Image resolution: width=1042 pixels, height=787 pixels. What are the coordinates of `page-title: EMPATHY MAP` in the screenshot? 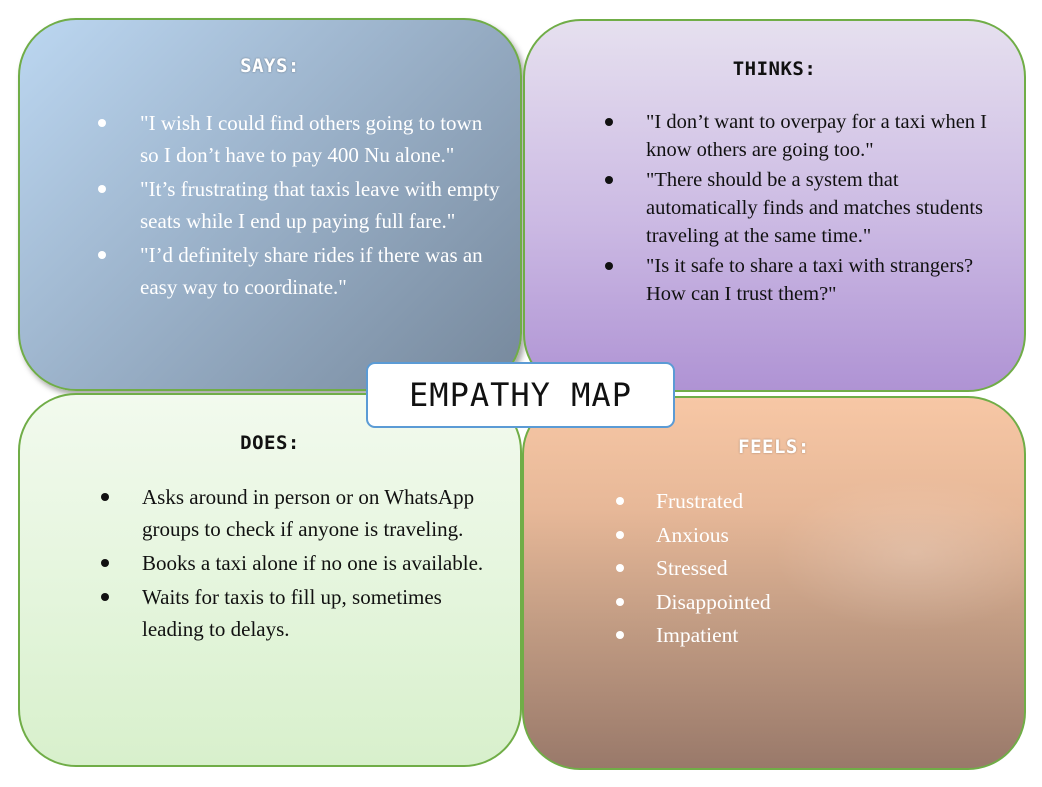 It's located at (520, 395).